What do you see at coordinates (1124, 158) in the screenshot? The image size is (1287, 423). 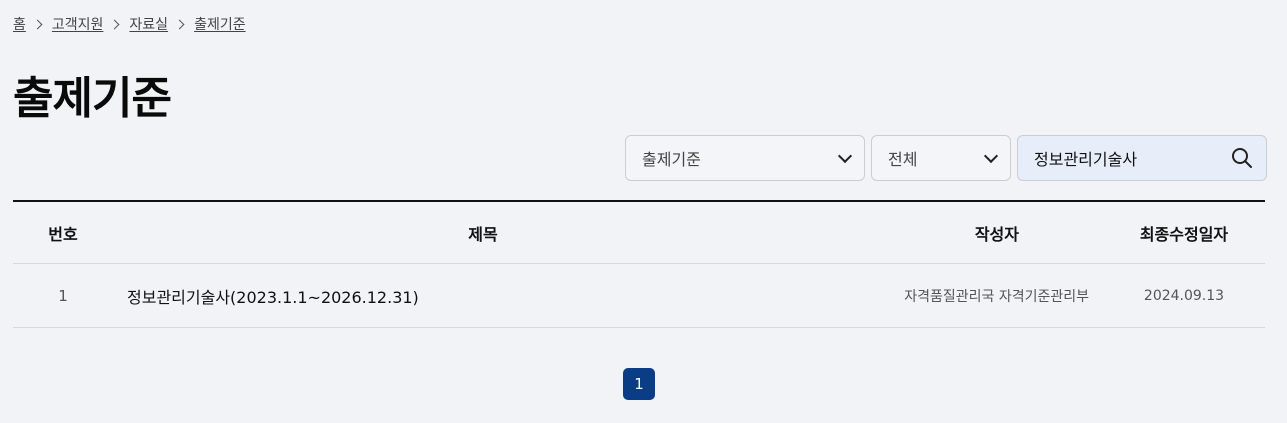 I see `search-input` at bounding box center [1124, 158].